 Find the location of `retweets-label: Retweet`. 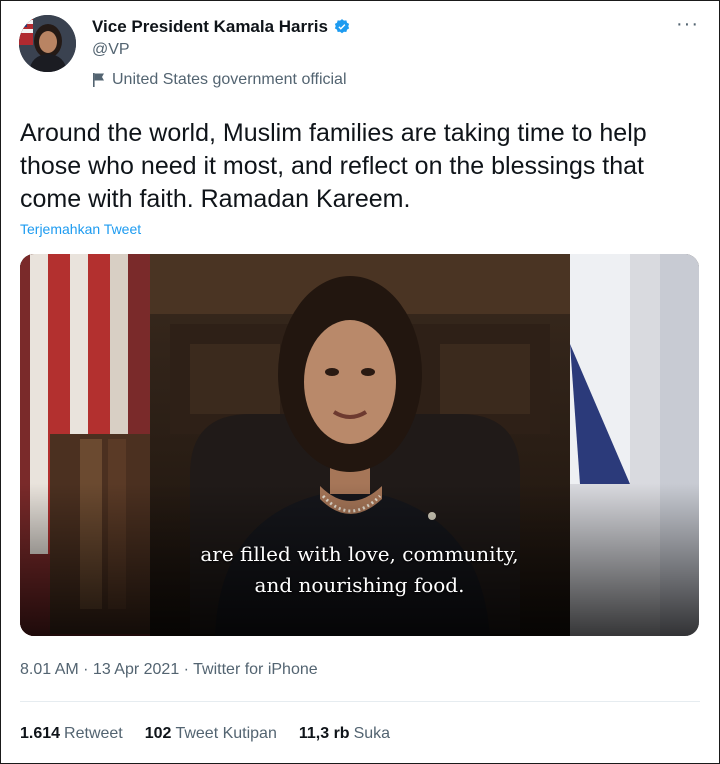

retweets-label: Retweet is located at coordinates (93, 733).